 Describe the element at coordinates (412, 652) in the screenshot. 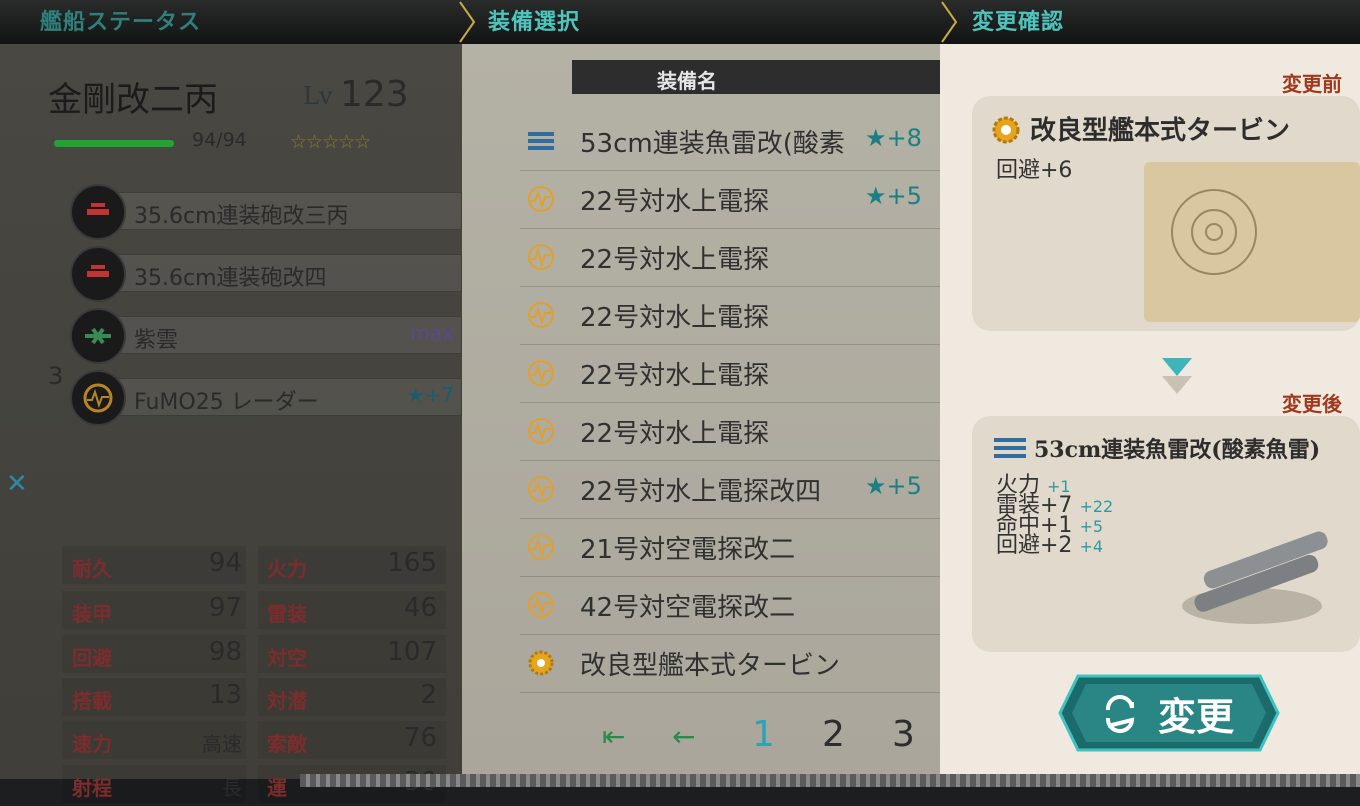

I see `stat-value: 107` at that location.